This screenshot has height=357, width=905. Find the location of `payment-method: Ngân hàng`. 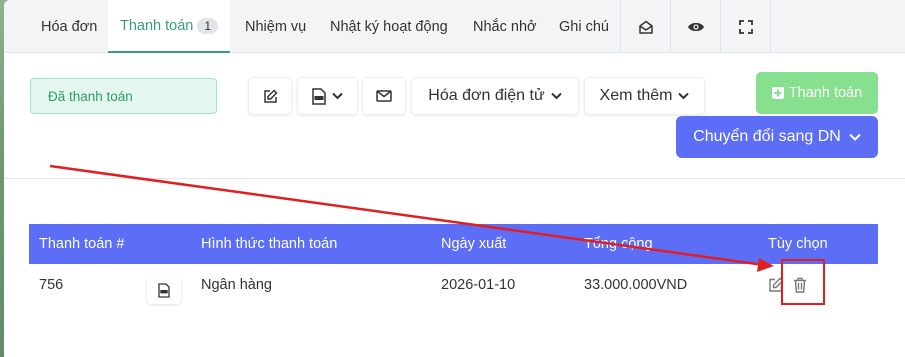

payment-method: Ngân hàng is located at coordinates (236, 285).